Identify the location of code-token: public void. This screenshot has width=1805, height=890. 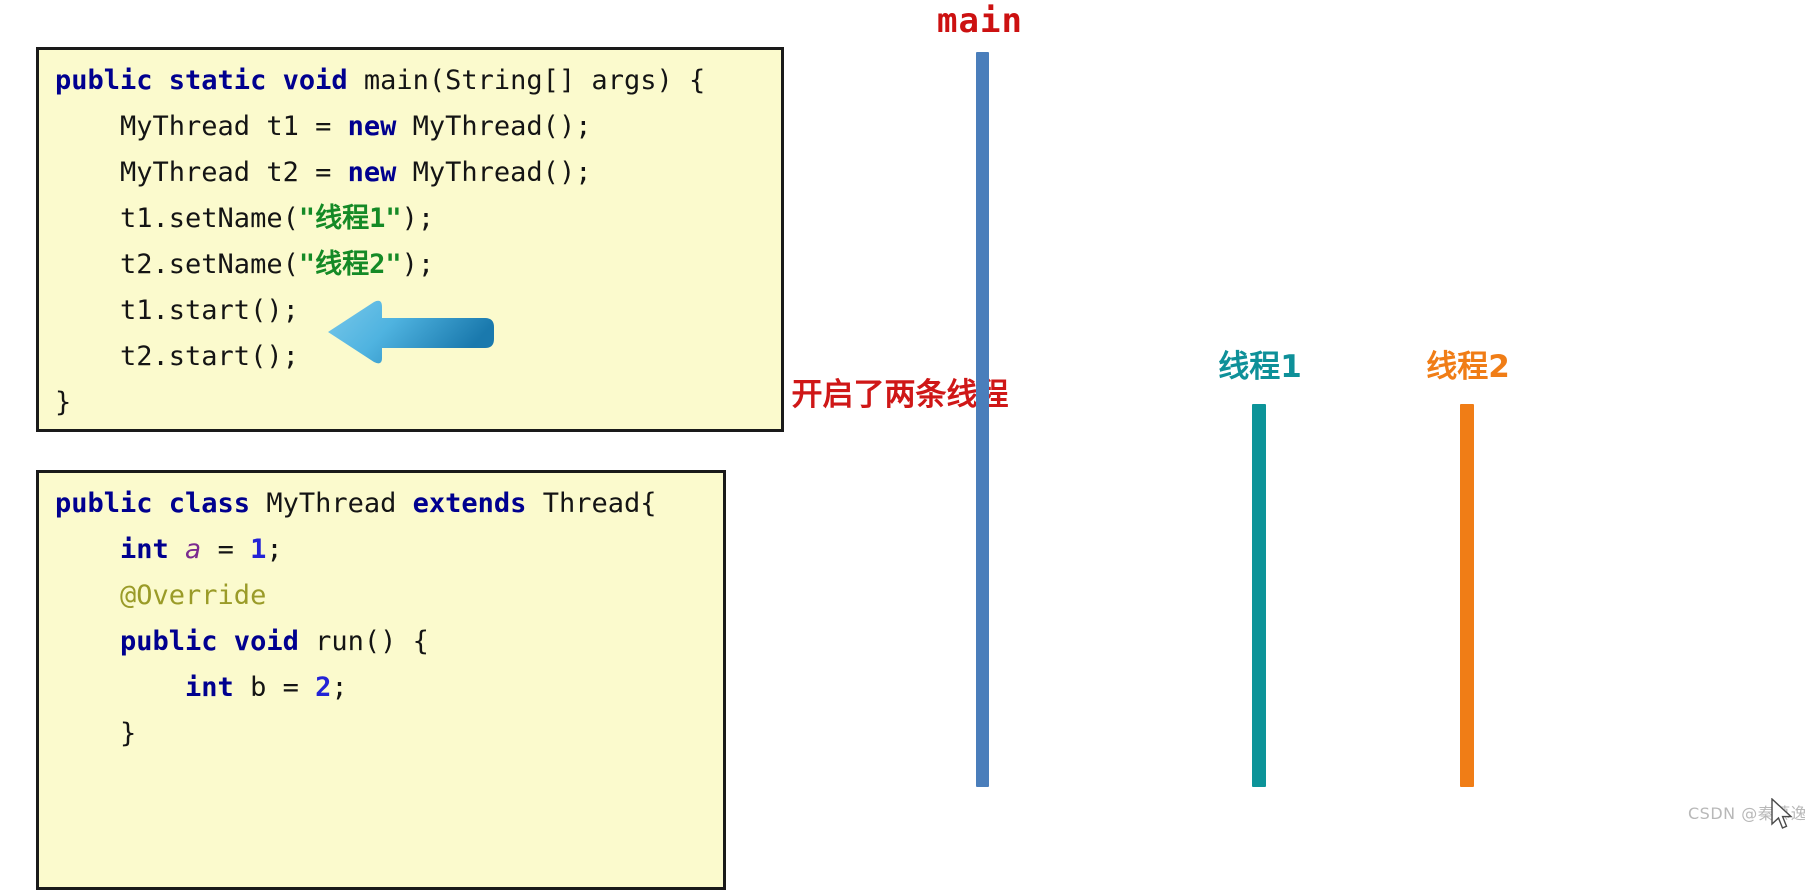
(185, 641).